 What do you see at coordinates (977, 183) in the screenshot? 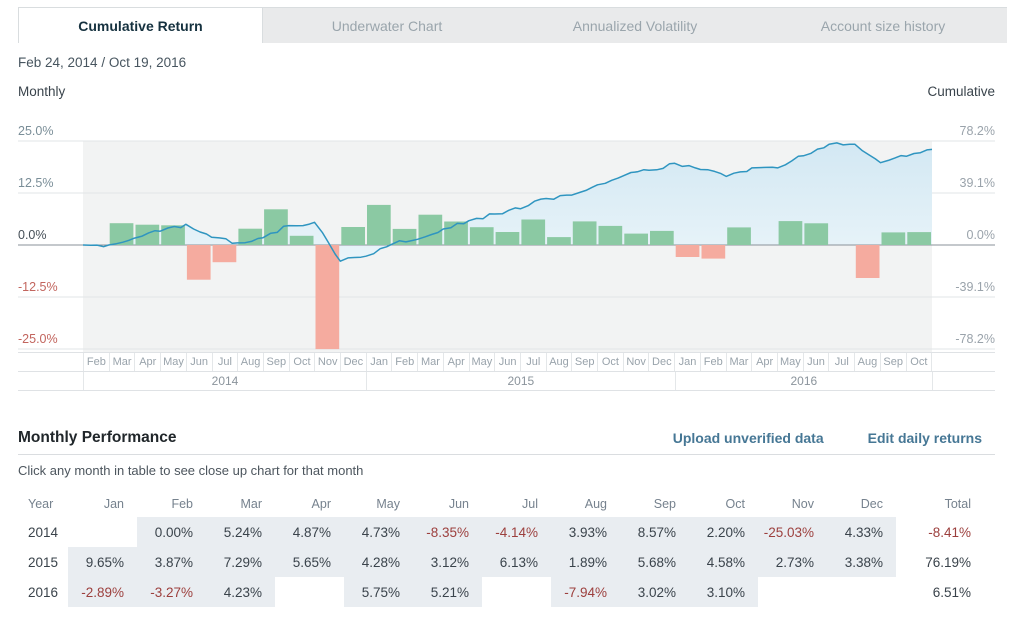
I see `right-axis-tick: 39.1%` at bounding box center [977, 183].